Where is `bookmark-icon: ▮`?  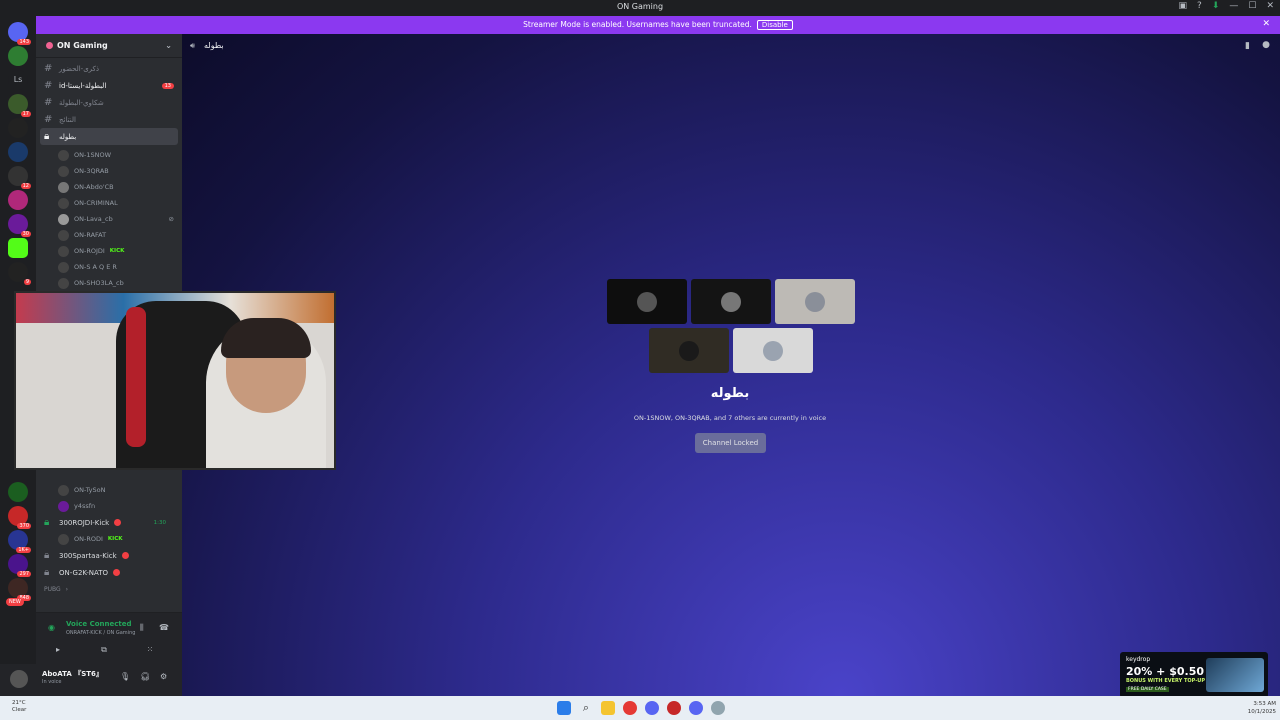 bookmark-icon: ▮ is located at coordinates (1247, 46).